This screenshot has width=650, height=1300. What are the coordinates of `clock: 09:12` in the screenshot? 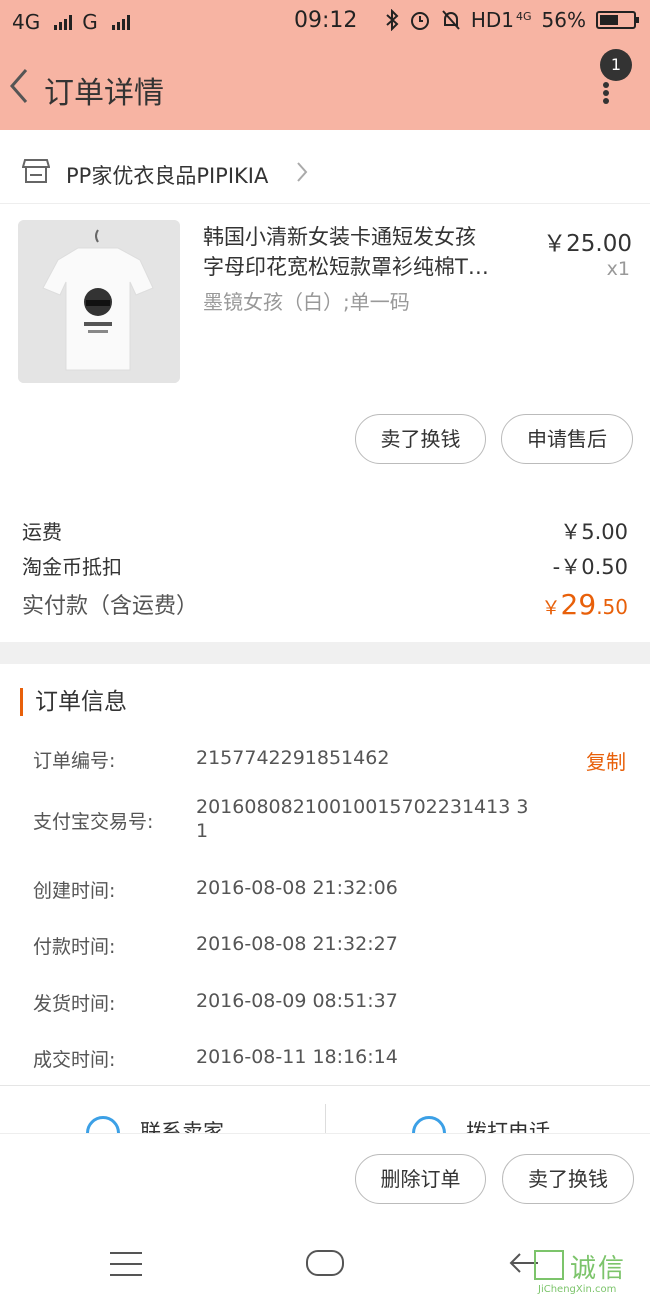 It's located at (326, 20).